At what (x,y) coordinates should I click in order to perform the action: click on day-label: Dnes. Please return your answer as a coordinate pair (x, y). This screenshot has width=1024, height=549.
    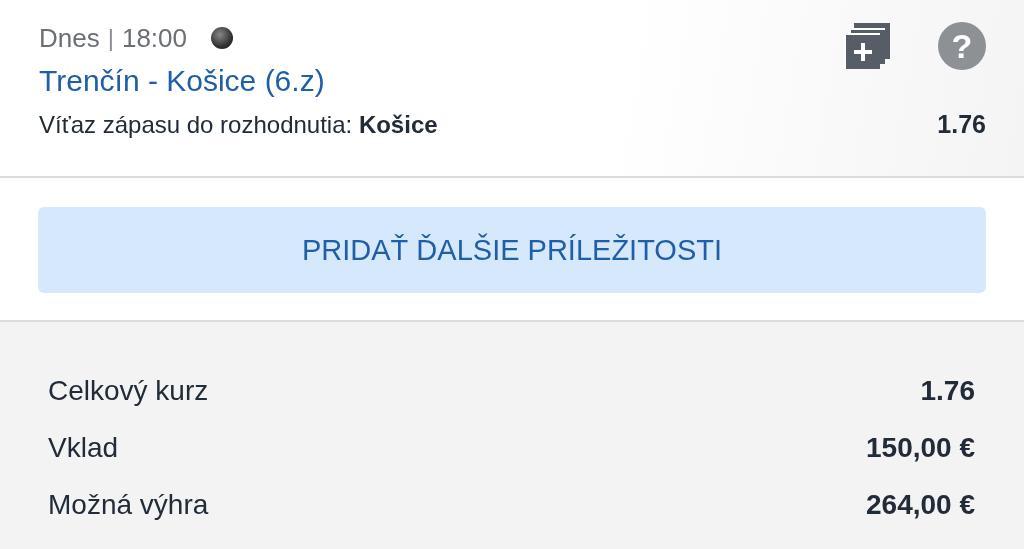
    Looking at the image, I should click on (69, 38).